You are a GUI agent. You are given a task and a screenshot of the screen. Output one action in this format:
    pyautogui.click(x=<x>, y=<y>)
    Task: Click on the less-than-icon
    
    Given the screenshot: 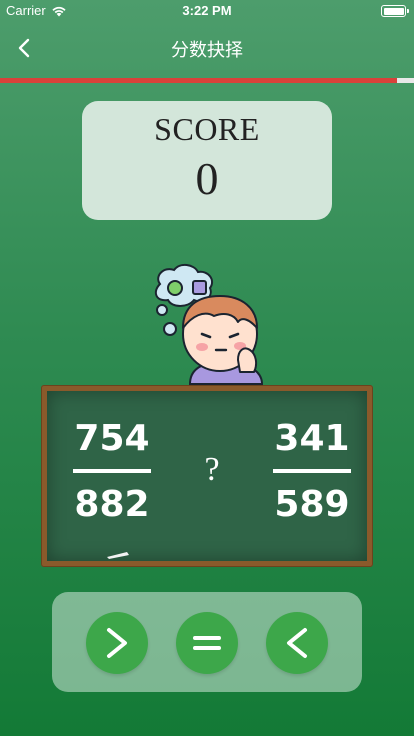 What is the action you would take?
    pyautogui.click(x=297, y=643)
    